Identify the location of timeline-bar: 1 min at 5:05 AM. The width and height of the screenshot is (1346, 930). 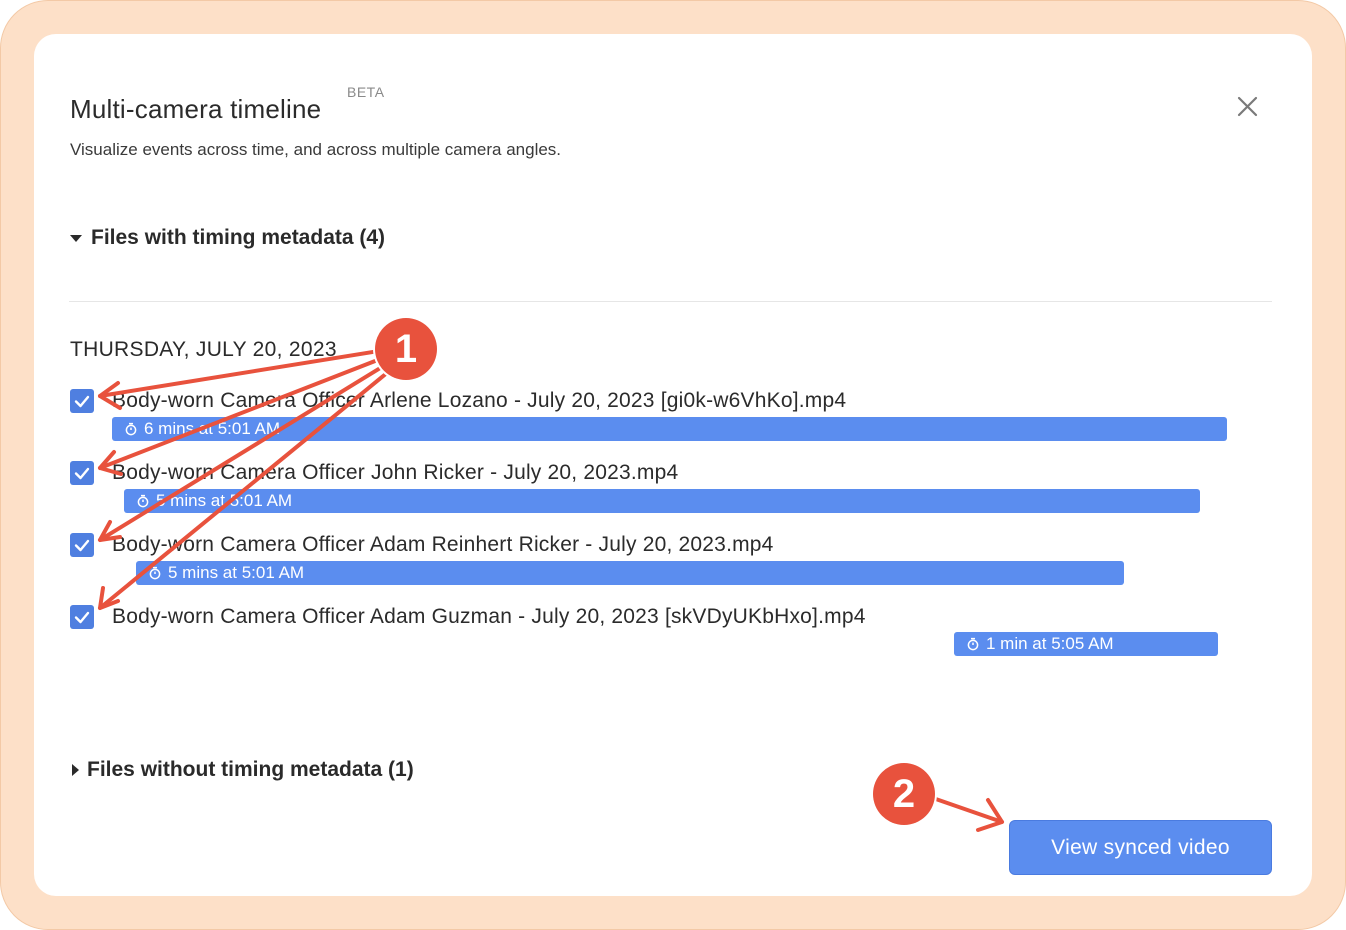
(1086, 644).